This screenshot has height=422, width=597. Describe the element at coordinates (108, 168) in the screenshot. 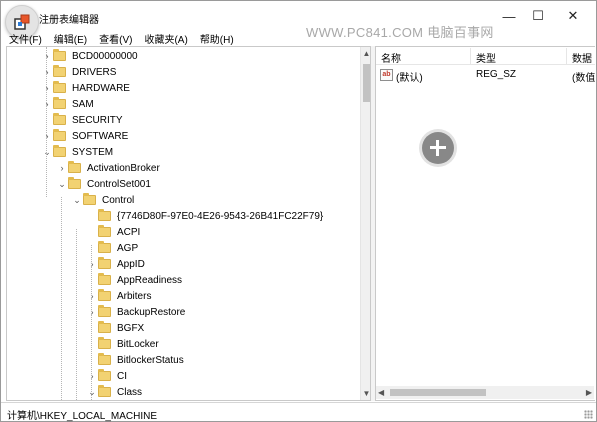

I see `tree-item: › ActivationBroker` at that location.